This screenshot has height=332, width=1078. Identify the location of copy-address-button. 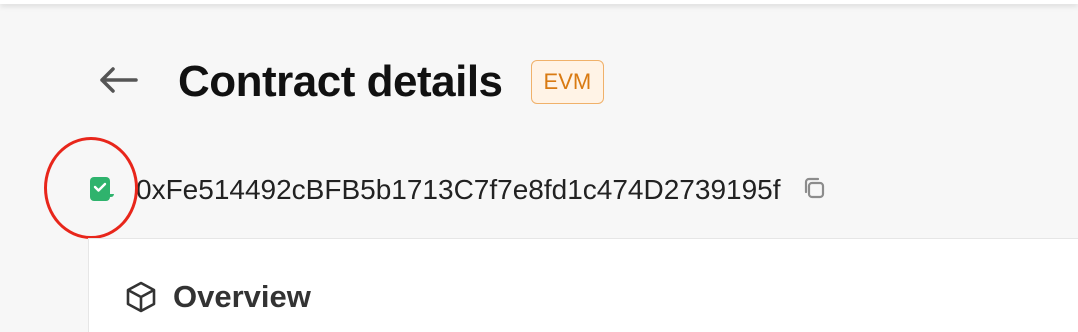
(814, 190).